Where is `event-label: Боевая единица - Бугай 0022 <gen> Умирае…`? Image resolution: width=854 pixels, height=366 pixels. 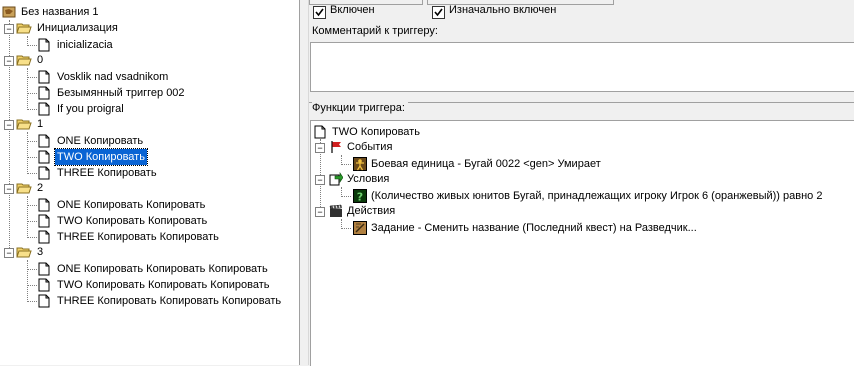
event-label: Боевая единица - Бугай 0022 <gen> Умирае… is located at coordinates (486, 164).